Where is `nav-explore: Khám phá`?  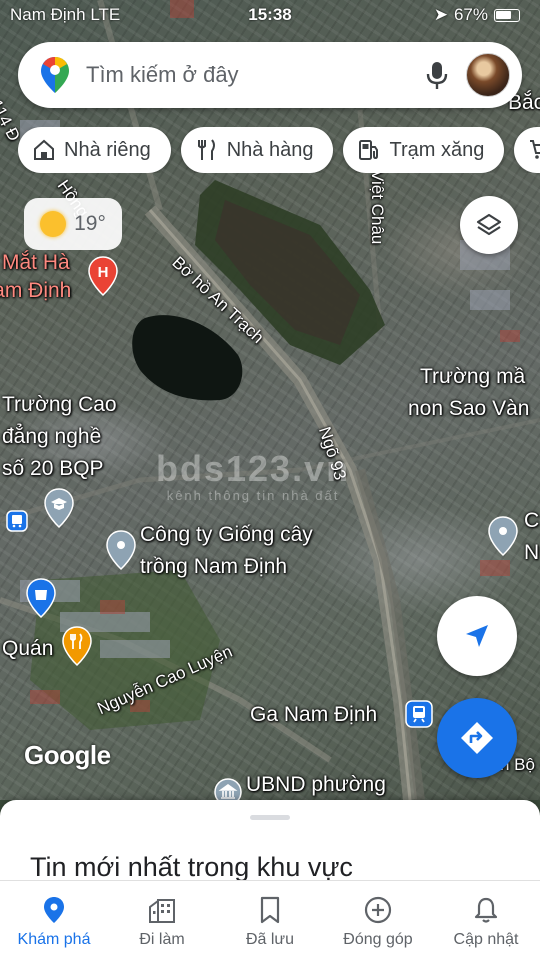
nav-explore: Khám phá is located at coordinates (54, 920).